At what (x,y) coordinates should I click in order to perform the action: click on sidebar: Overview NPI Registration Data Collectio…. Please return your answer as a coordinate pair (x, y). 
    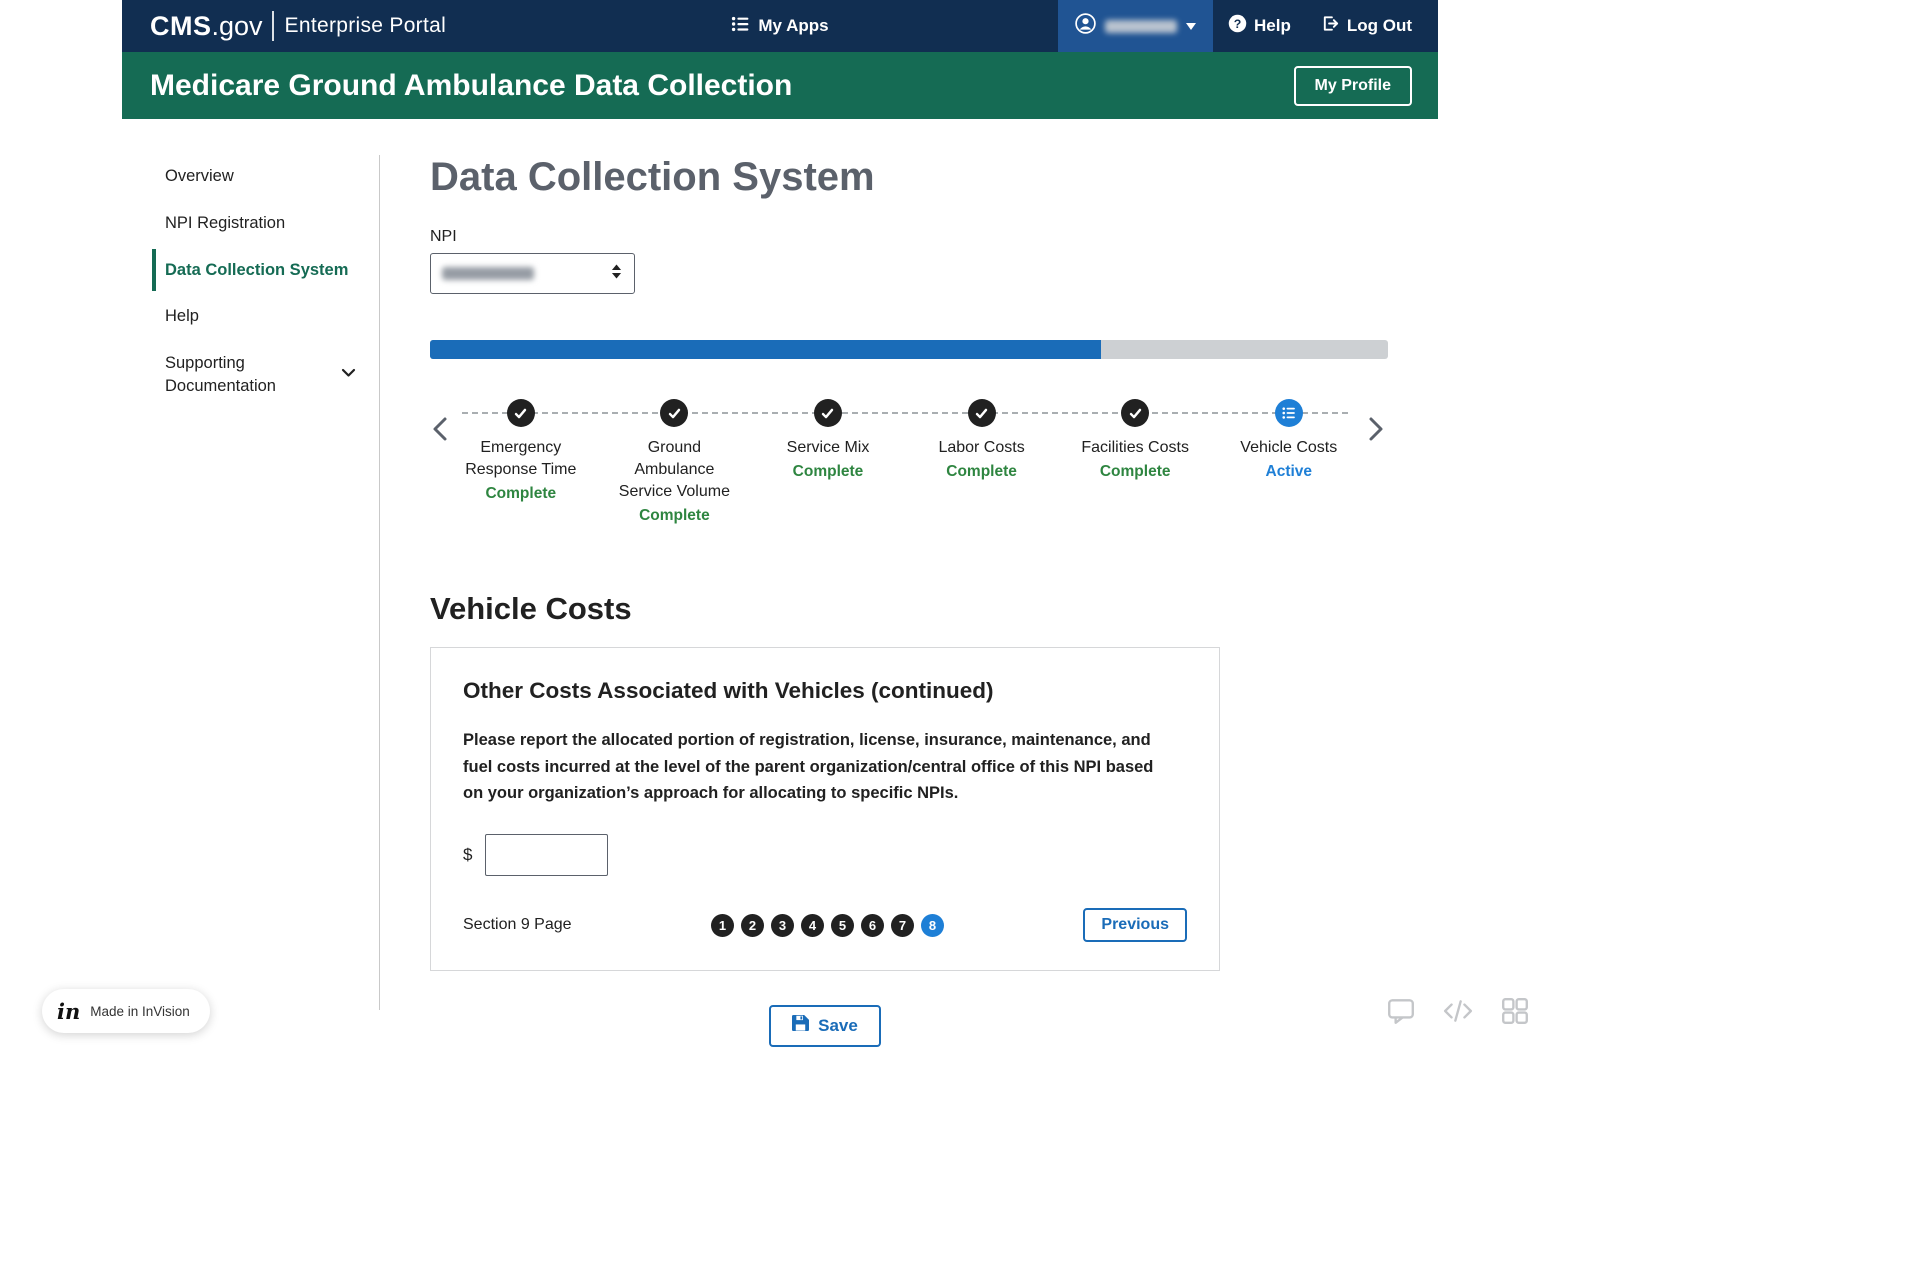
    Looking at the image, I should click on (251, 603).